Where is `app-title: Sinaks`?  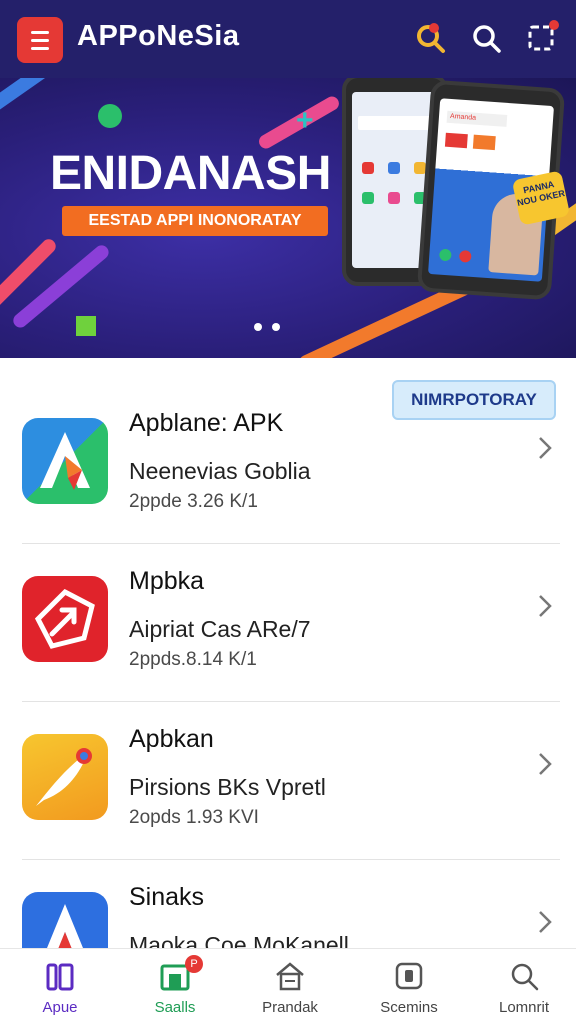
app-title: Sinaks is located at coordinates (167, 897).